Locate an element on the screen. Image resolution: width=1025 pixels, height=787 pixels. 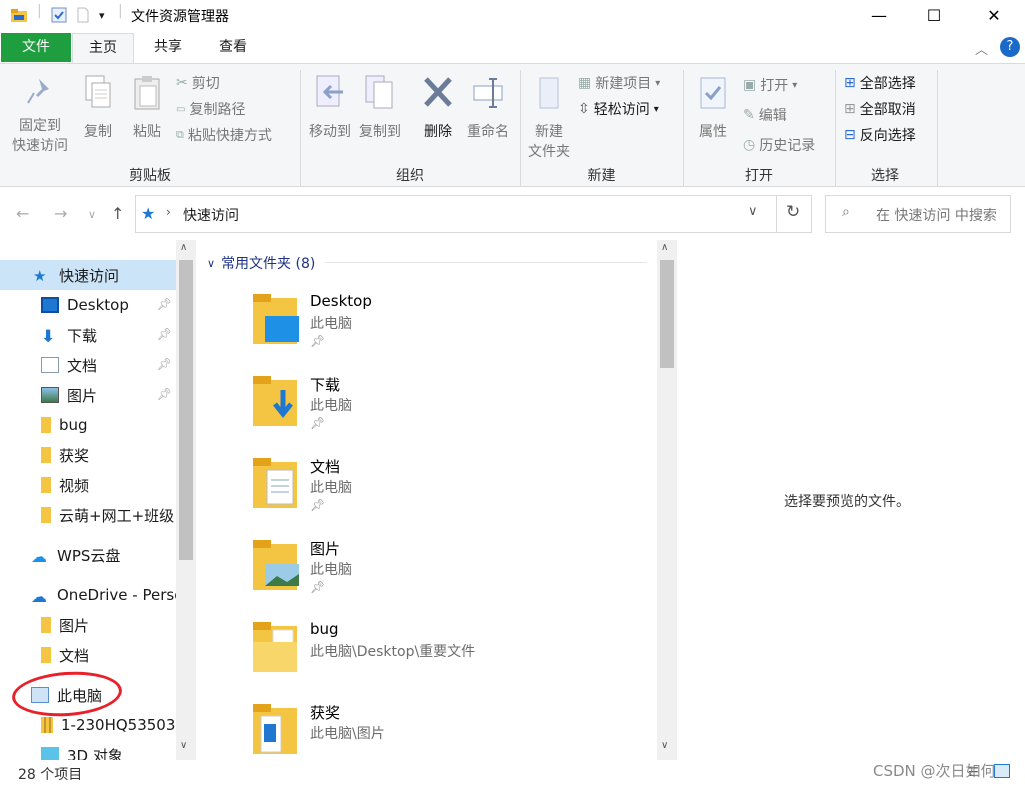
folder-tile-downloads: 下载 此电脑 📌︎ is located at coordinates (441, 414).